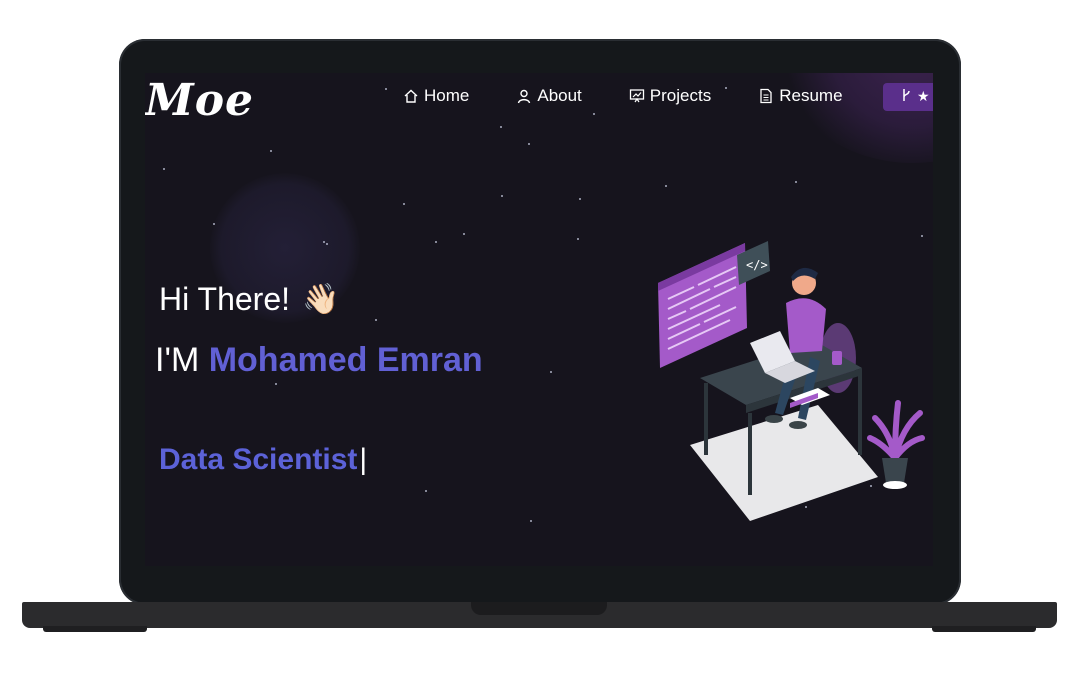  I want to click on nav-home: Home, so click(436, 96).